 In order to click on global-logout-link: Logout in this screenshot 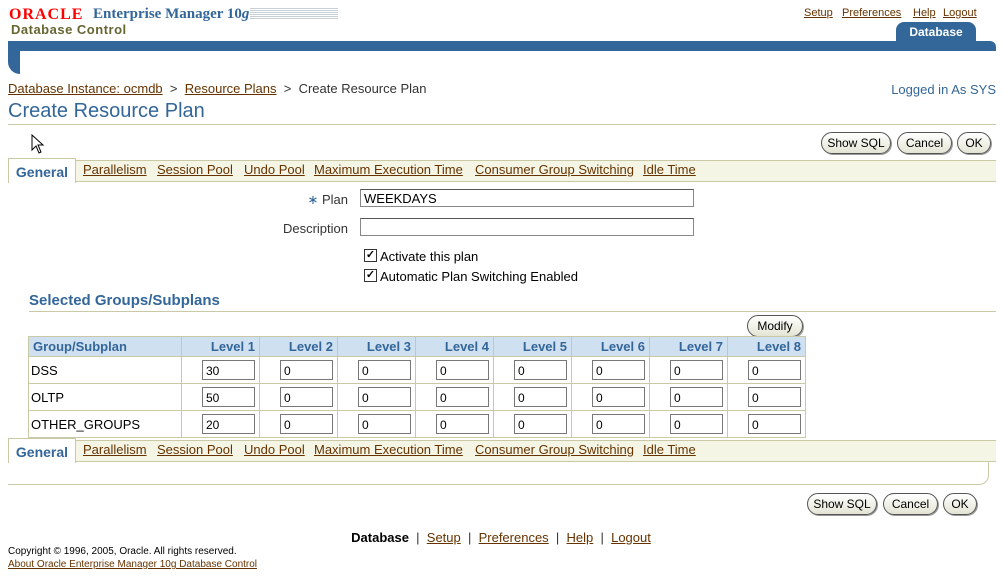, I will do `click(960, 13)`.